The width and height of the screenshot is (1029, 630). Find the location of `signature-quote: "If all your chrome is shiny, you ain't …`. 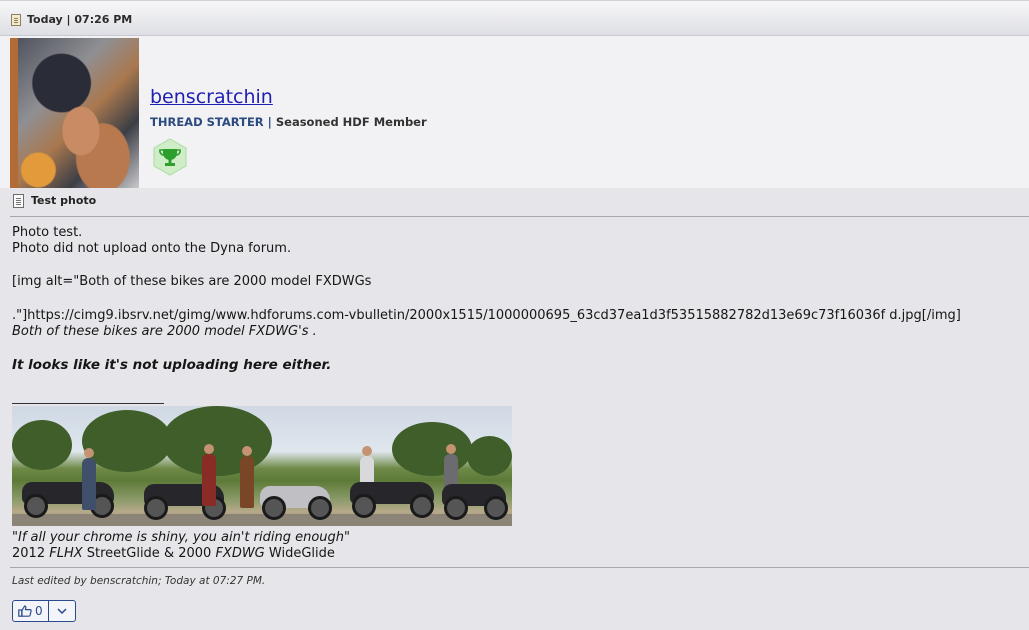

signature-quote: "If all your chrome is shiny, you ain't … is located at coordinates (181, 537).